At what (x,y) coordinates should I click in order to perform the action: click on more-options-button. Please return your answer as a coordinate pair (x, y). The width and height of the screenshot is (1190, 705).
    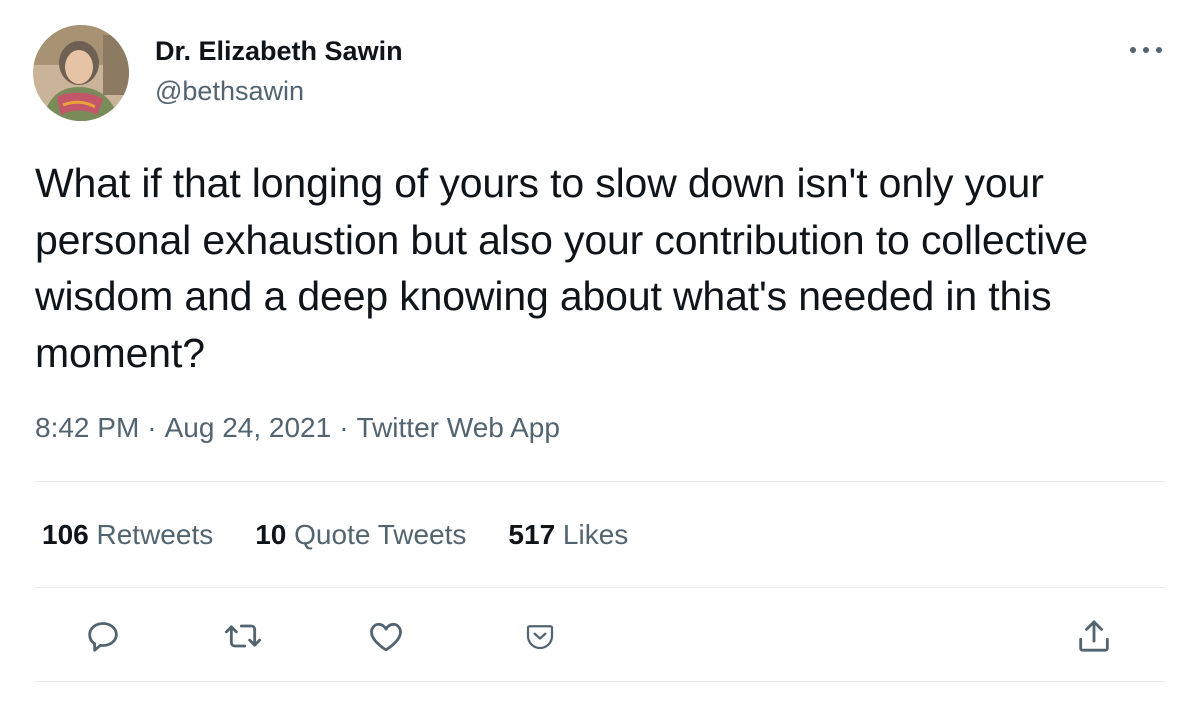
    Looking at the image, I should click on (1146, 50).